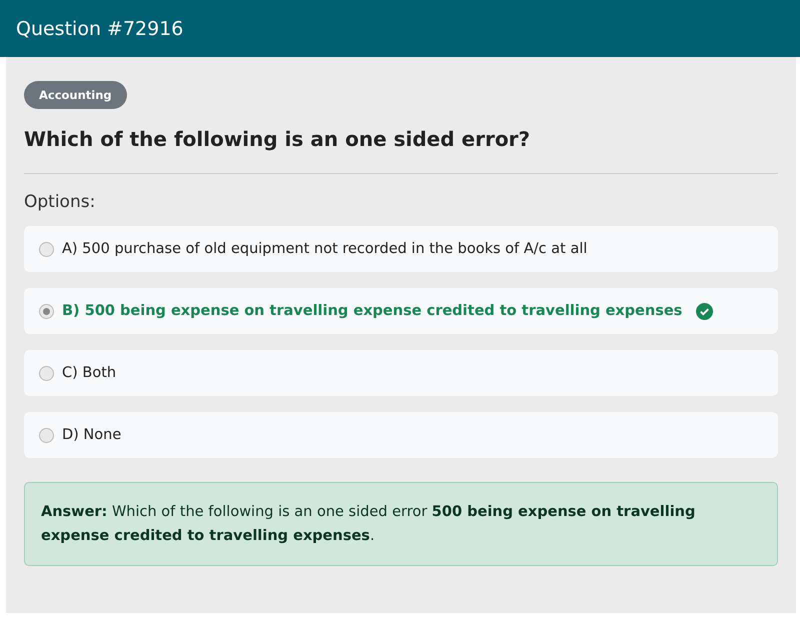 Image resolution: width=800 pixels, height=644 pixels. Describe the element at coordinates (278, 139) in the screenshot. I see `question-text: Which of the following is an one sided error?` at that location.